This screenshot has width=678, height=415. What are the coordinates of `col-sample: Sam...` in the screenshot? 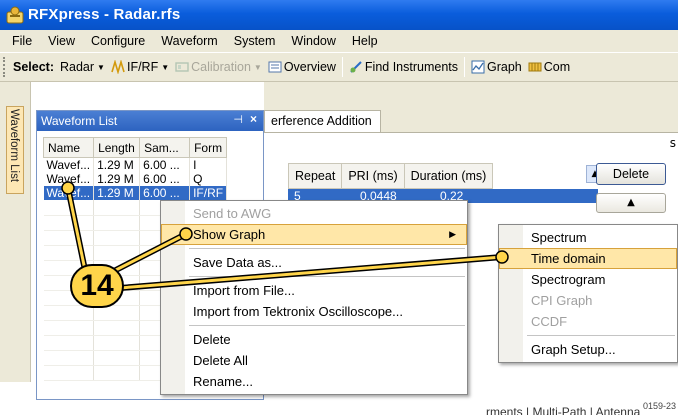 It's located at (165, 147).